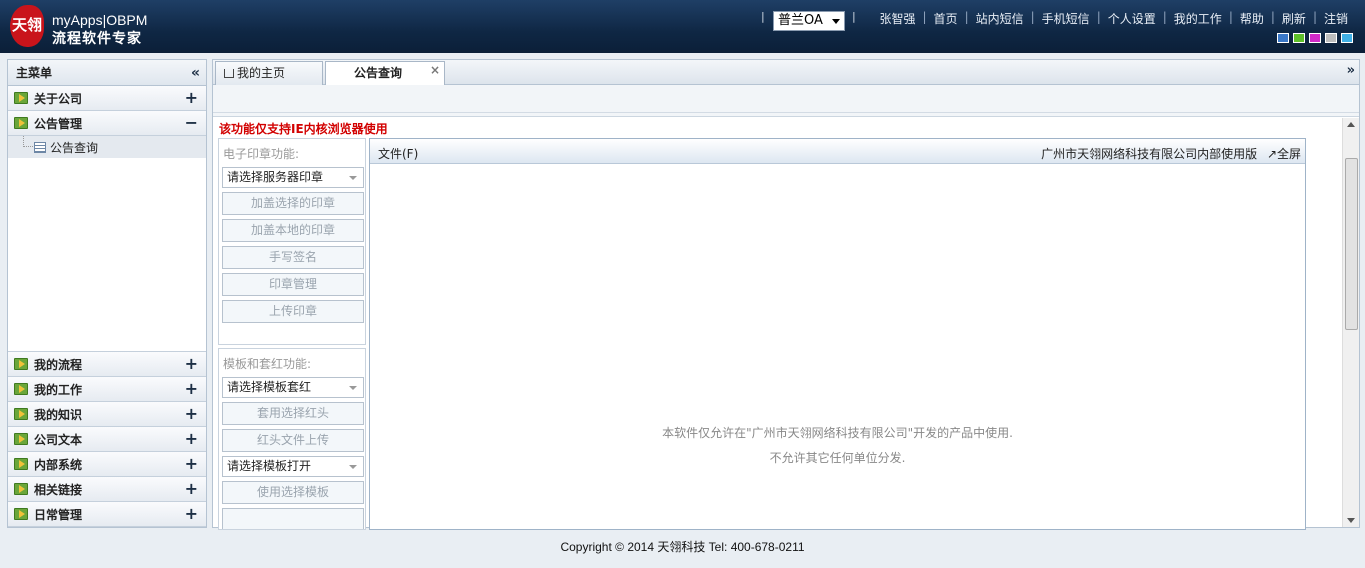 This screenshot has height=568, width=1365. Describe the element at coordinates (786, 101) in the screenshot. I see `toolbar-strip` at that location.